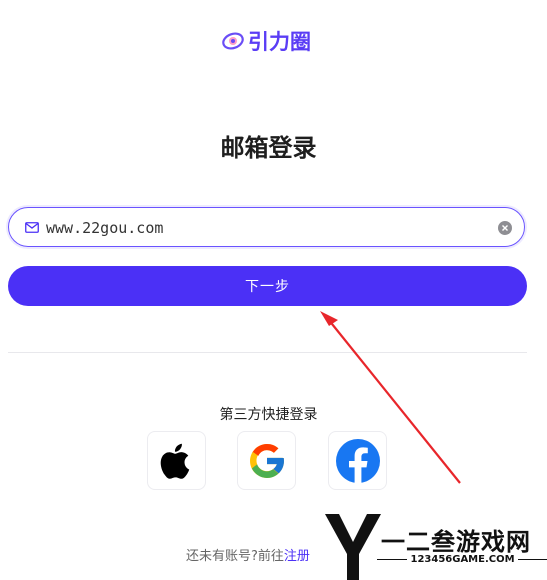 This screenshot has height=580, width=547. What do you see at coordinates (392, 559) in the screenshot?
I see `watermark-line-left` at bounding box center [392, 559].